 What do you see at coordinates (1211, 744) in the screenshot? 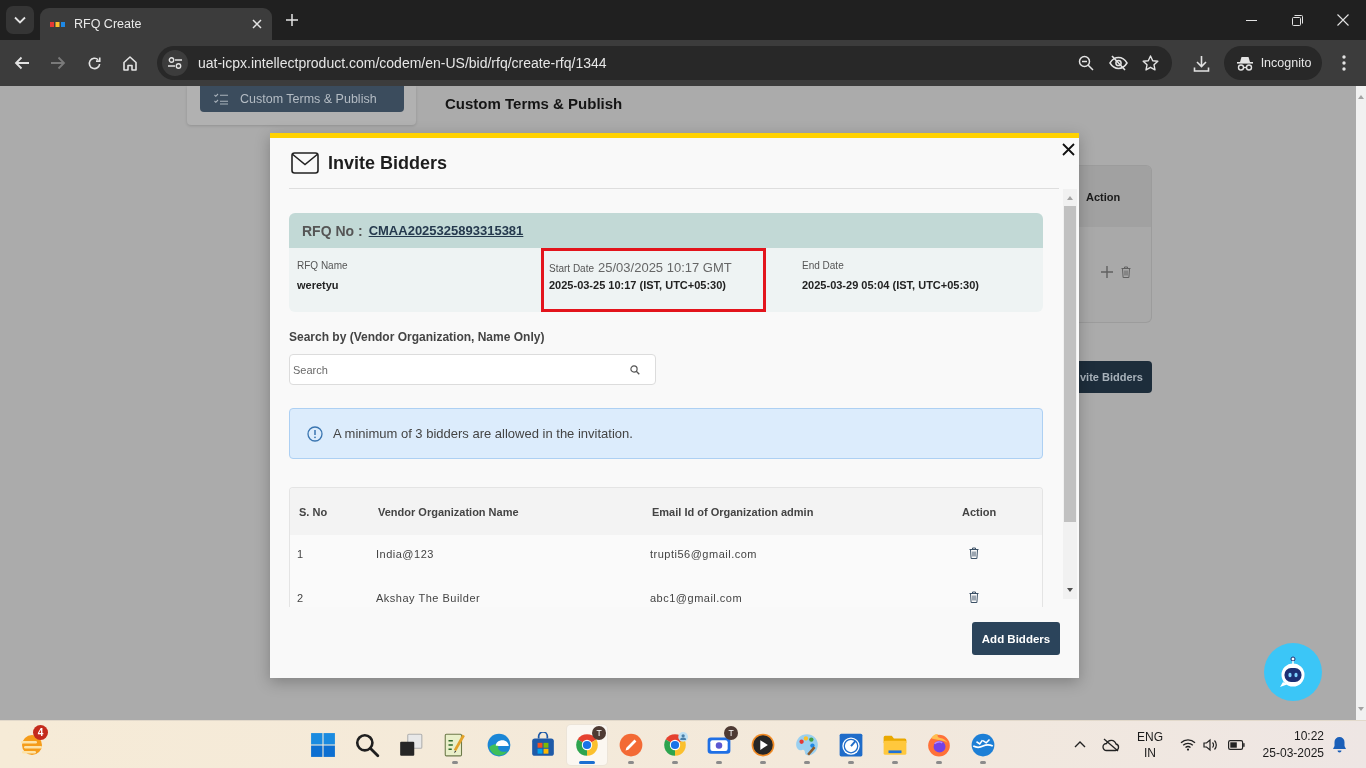
I see `volume-icon` at bounding box center [1211, 744].